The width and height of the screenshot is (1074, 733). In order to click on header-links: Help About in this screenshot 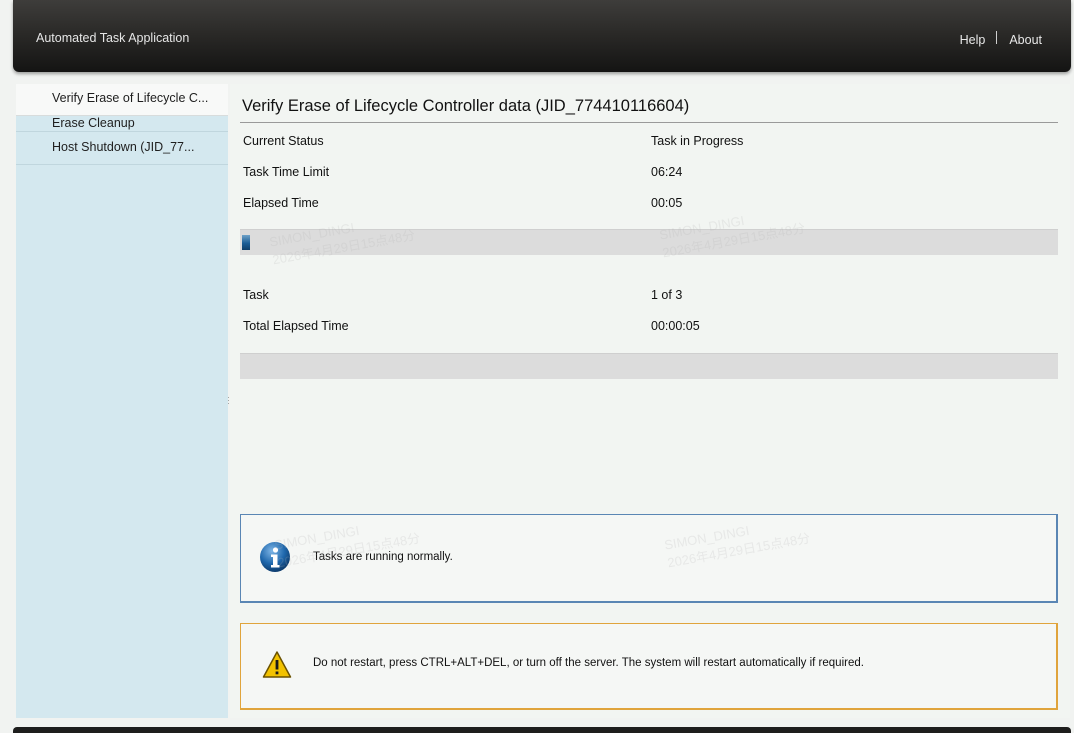, I will do `click(1001, 38)`.